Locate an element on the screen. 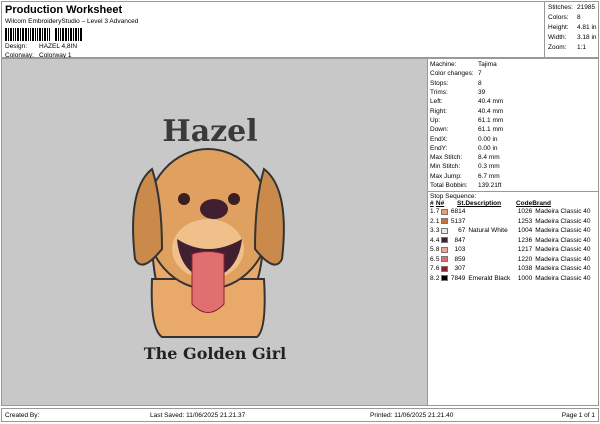  detail-value: 39 is located at coordinates (482, 93).